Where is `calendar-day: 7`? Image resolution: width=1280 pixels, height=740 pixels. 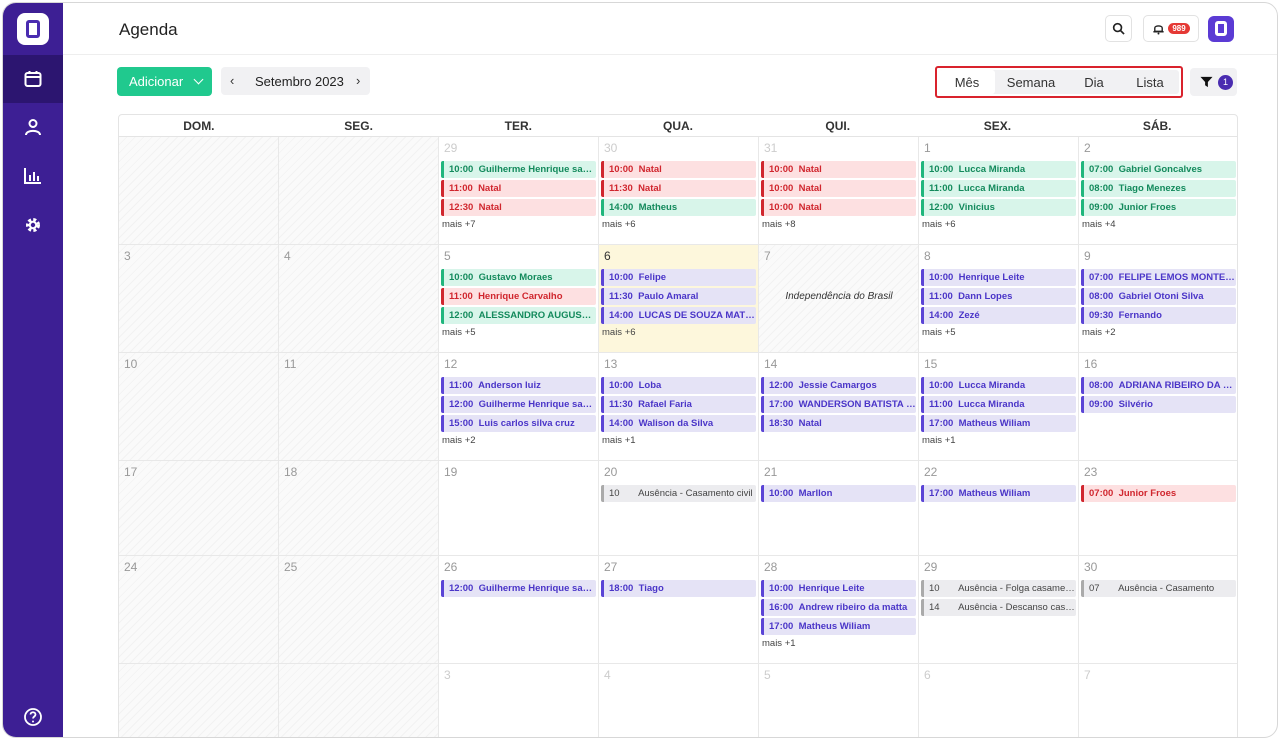
calendar-day: 7 is located at coordinates (1158, 700).